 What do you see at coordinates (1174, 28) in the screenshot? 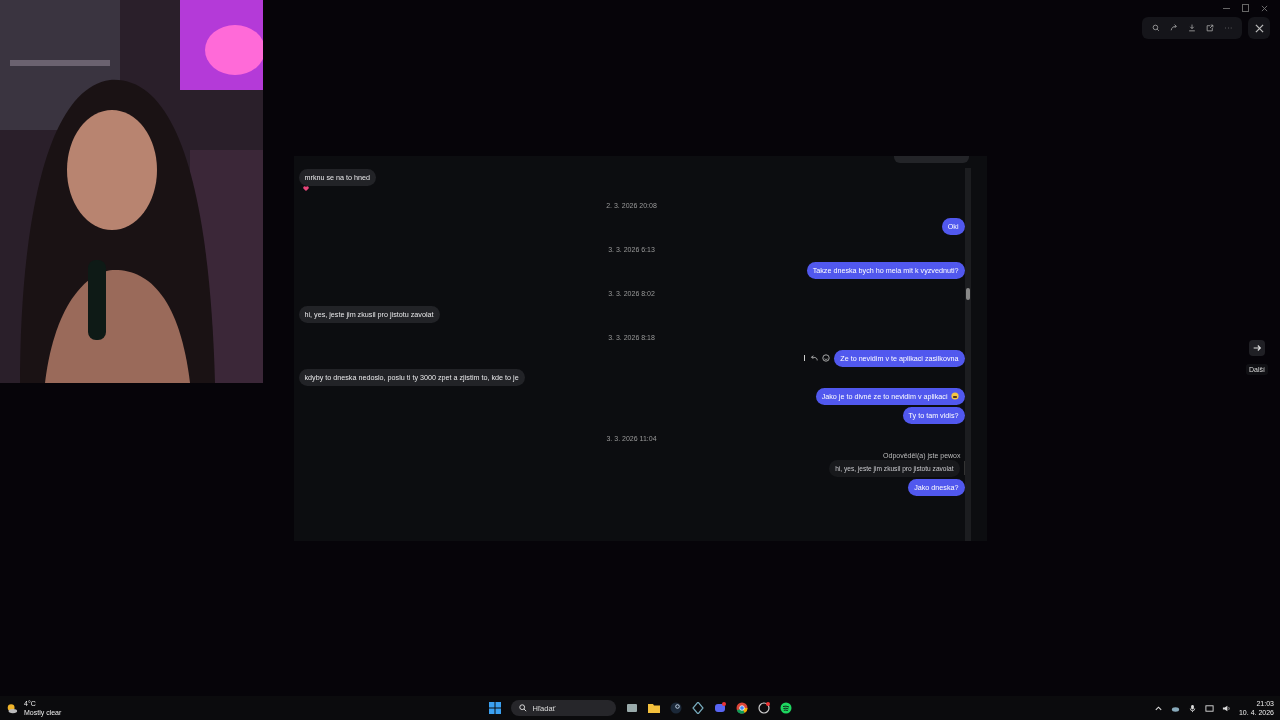
I see `rotate-icon` at bounding box center [1174, 28].